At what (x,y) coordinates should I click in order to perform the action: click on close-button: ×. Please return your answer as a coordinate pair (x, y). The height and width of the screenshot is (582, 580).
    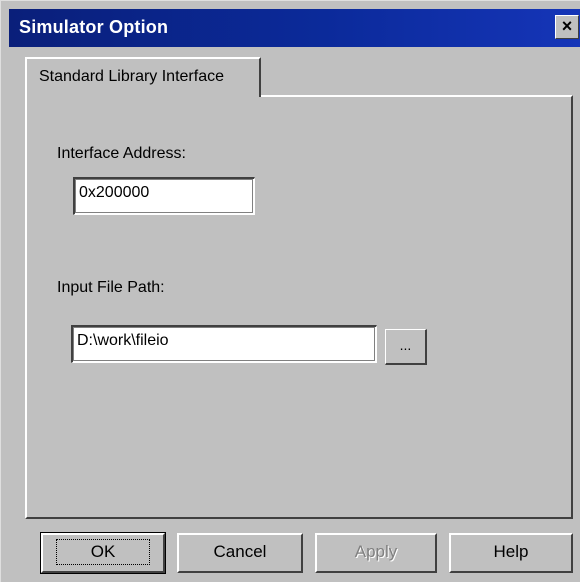
    Looking at the image, I should click on (567, 27).